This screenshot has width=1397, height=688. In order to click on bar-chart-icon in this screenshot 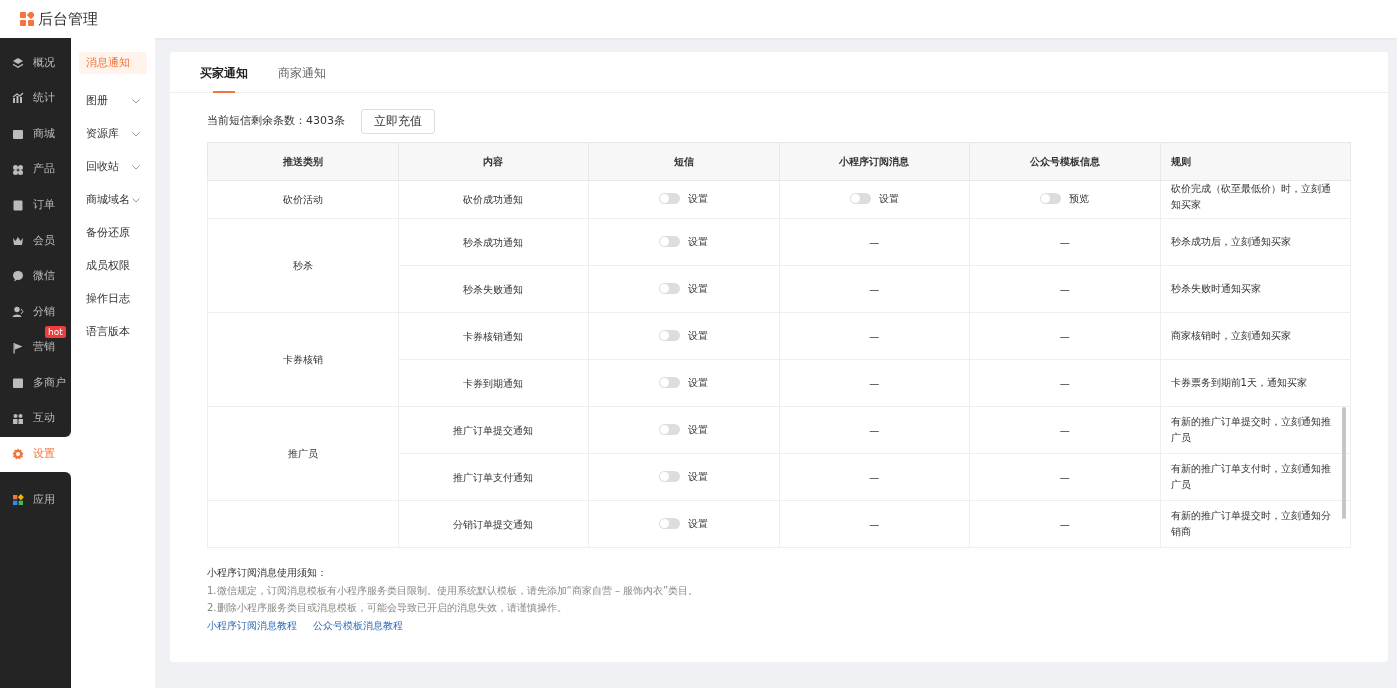, I will do `click(18, 98)`.